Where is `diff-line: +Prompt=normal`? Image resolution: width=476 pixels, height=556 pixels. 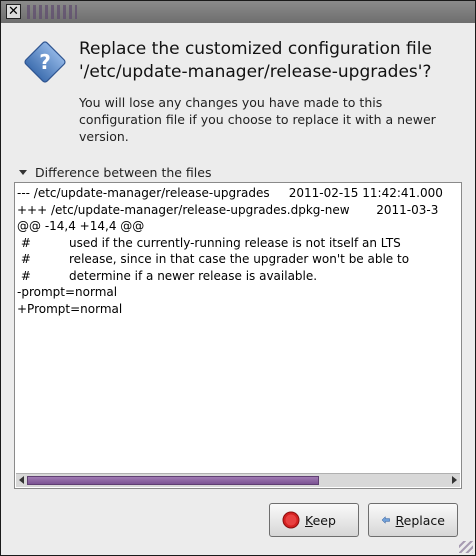
diff-line: +Prompt=normal is located at coordinates (70, 308).